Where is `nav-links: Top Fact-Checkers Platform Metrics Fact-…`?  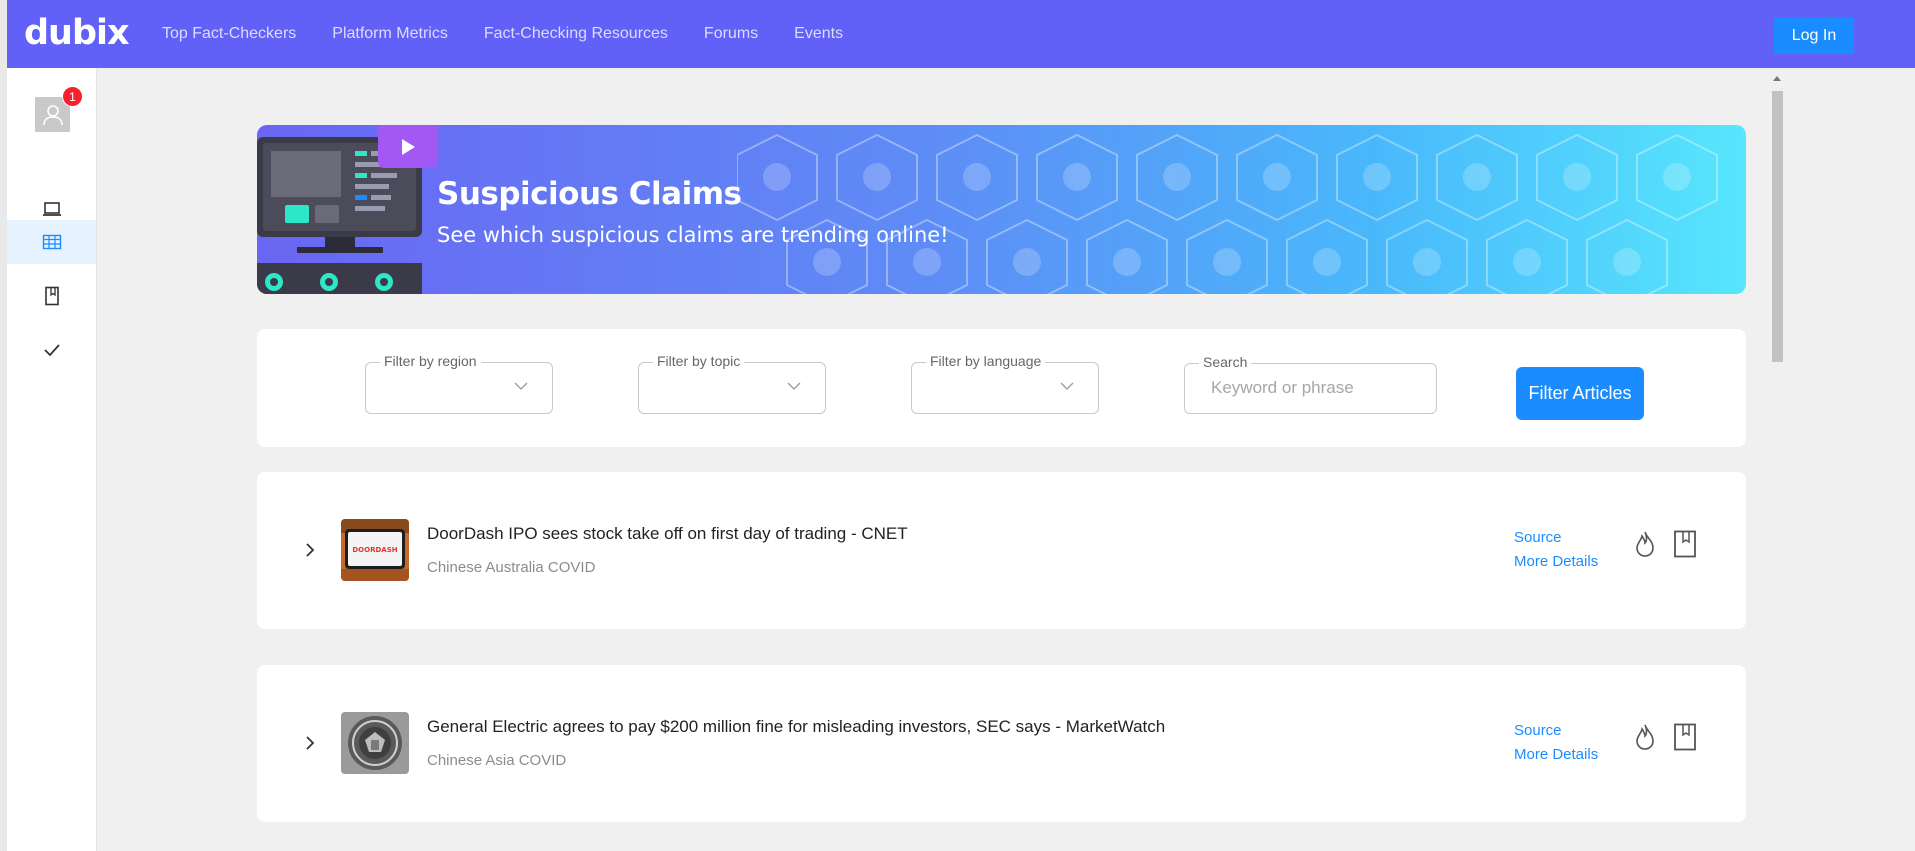 nav-links: Top Fact-Checkers Platform Metrics Fact-… is located at coordinates (520, 34).